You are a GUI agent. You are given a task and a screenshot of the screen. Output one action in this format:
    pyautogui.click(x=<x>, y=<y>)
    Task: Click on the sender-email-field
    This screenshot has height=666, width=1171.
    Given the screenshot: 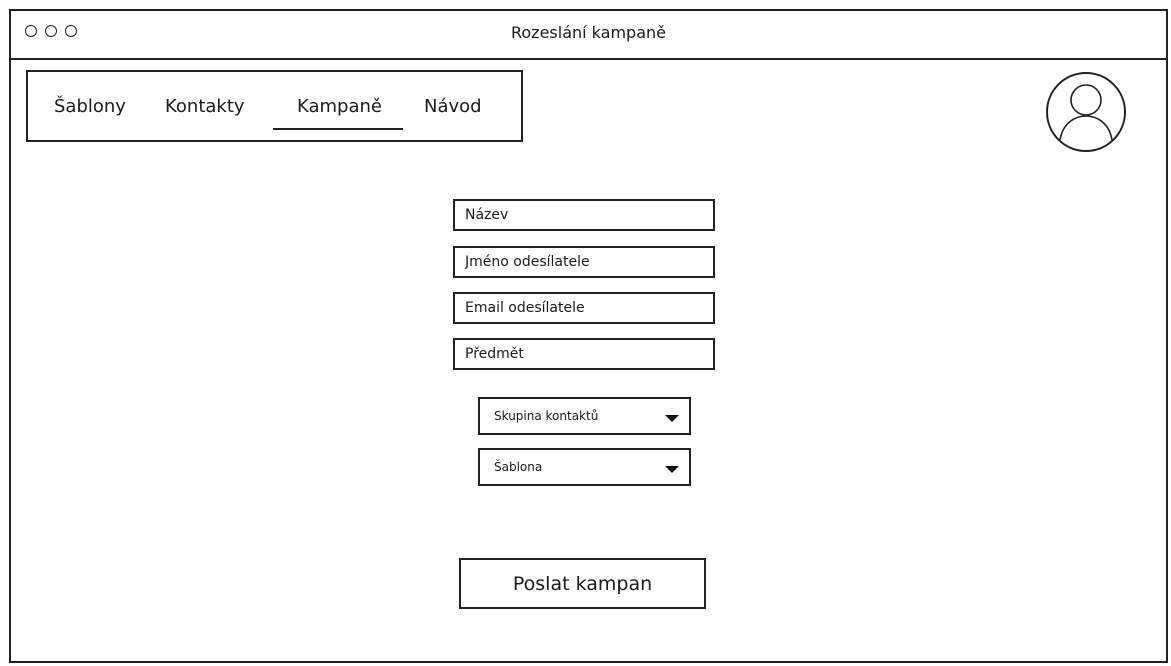 What is the action you would take?
    pyautogui.click(x=584, y=308)
    